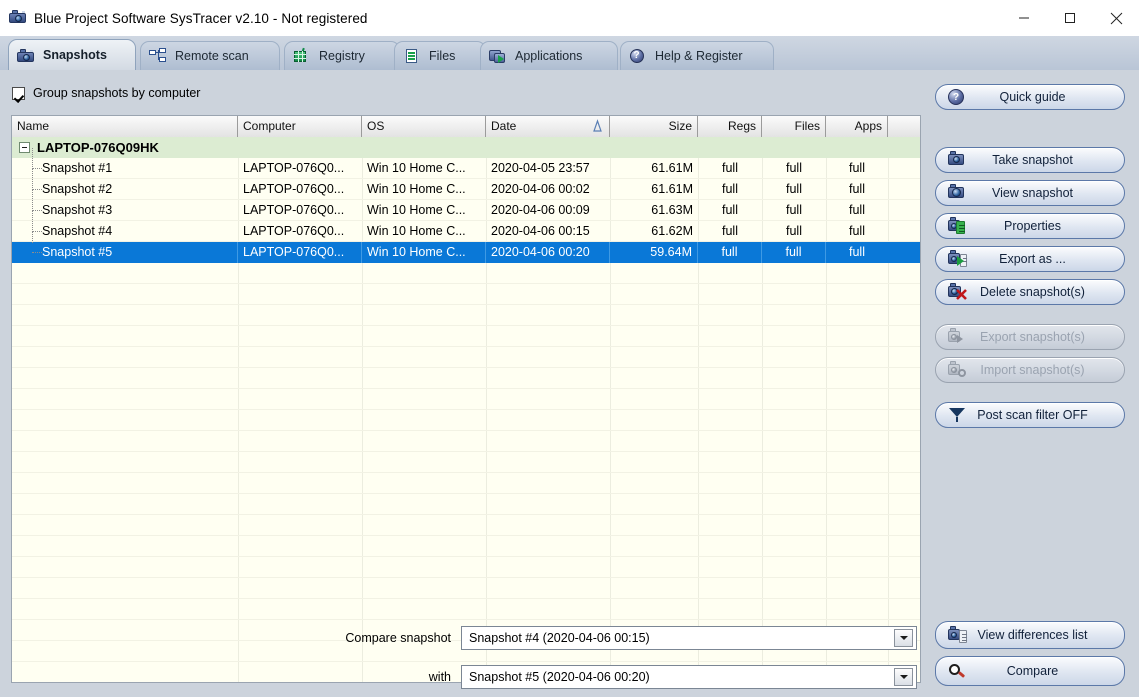 The height and width of the screenshot is (697, 1139). What do you see at coordinates (957, 292) in the screenshot?
I see `camera-delete-icon` at bounding box center [957, 292].